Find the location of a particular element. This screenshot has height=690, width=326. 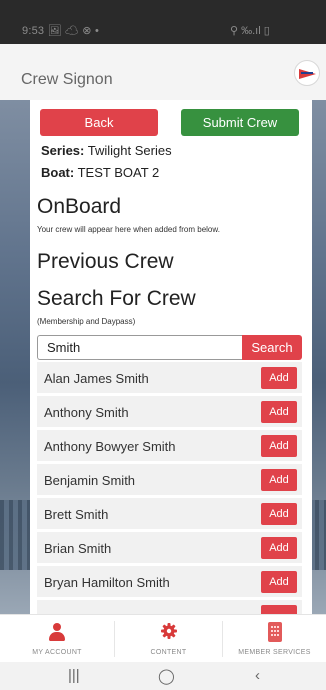

onboard-heading: OnBoard is located at coordinates (79, 206).